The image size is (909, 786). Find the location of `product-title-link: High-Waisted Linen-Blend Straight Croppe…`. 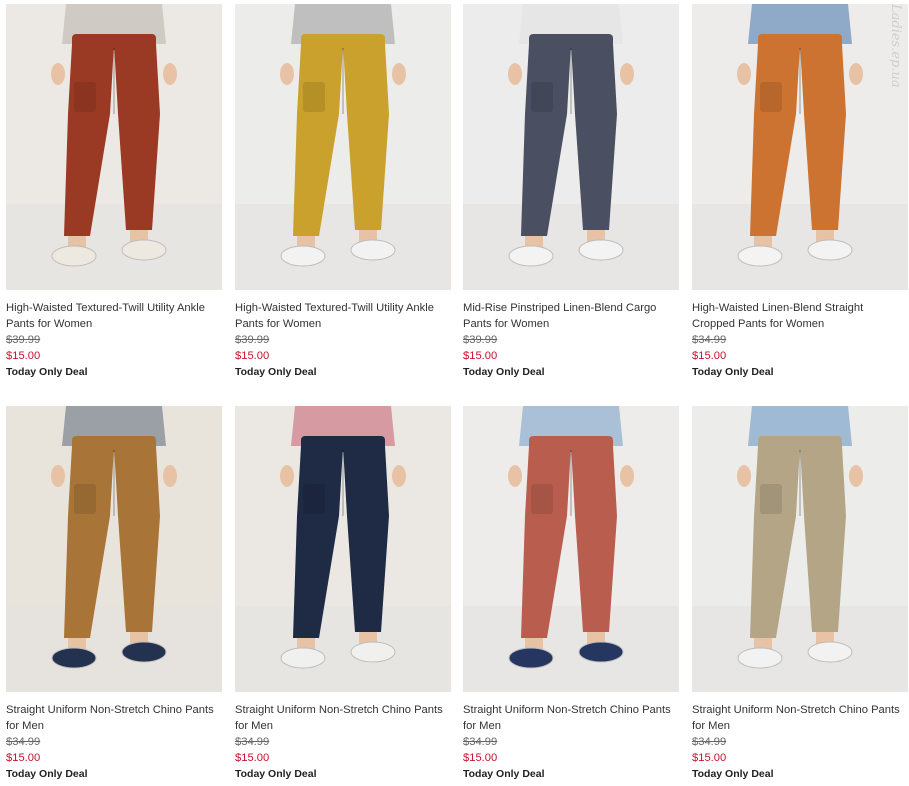

product-title-link: High-Waisted Linen-Blend Straight Croppe… is located at coordinates (799, 316).